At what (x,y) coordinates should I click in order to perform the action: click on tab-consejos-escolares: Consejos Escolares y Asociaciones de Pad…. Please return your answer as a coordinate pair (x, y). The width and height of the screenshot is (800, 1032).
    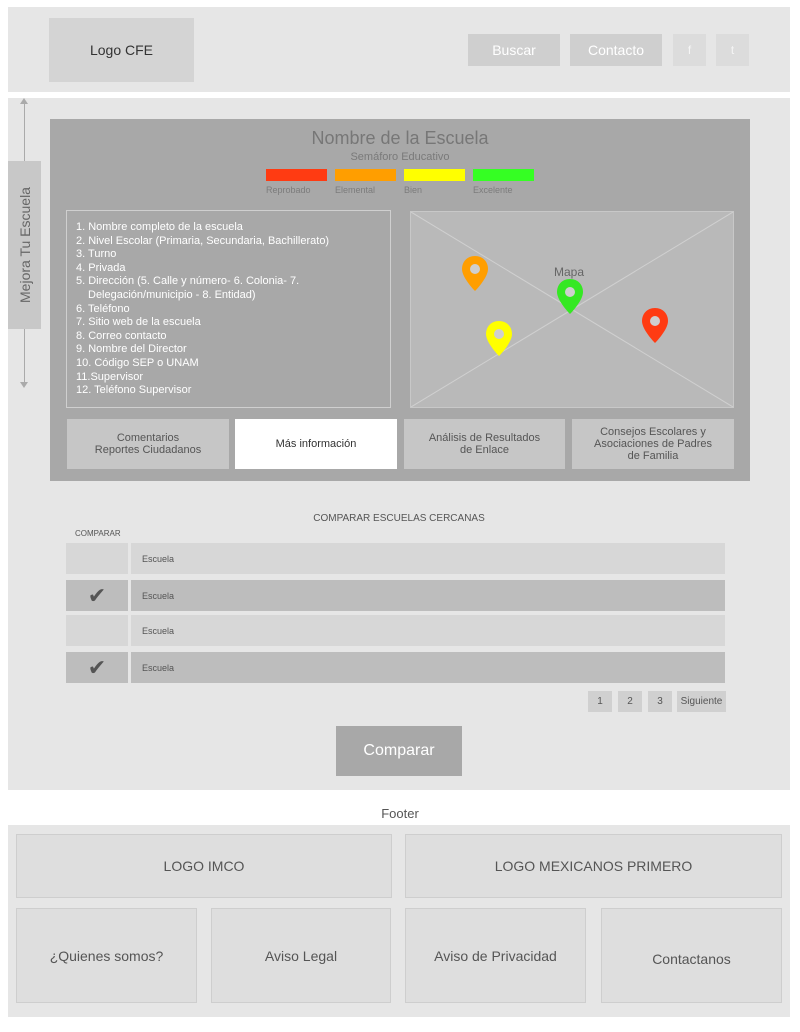
    Looking at the image, I should click on (653, 444).